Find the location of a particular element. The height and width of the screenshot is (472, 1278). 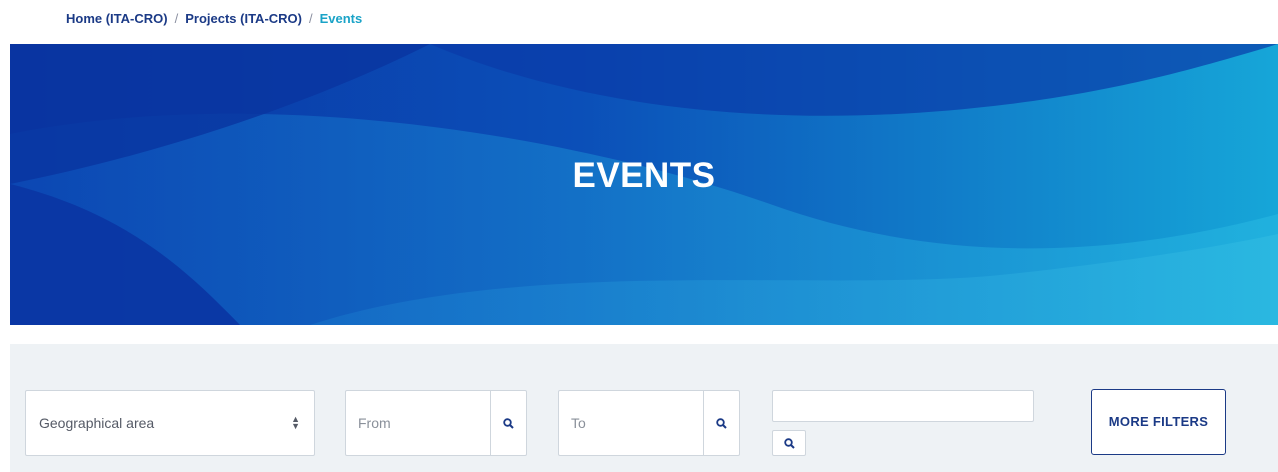

sort-arrows-icon: ▲ ▼ is located at coordinates (295, 422).